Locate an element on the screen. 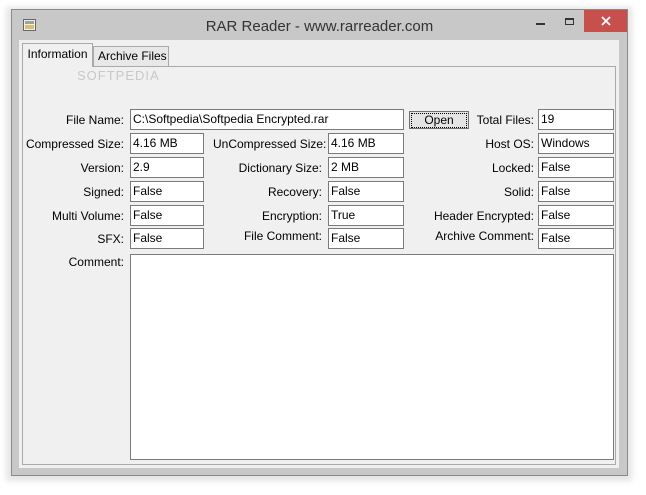 This screenshot has width=646, height=495. maximize-icon is located at coordinates (569, 21).